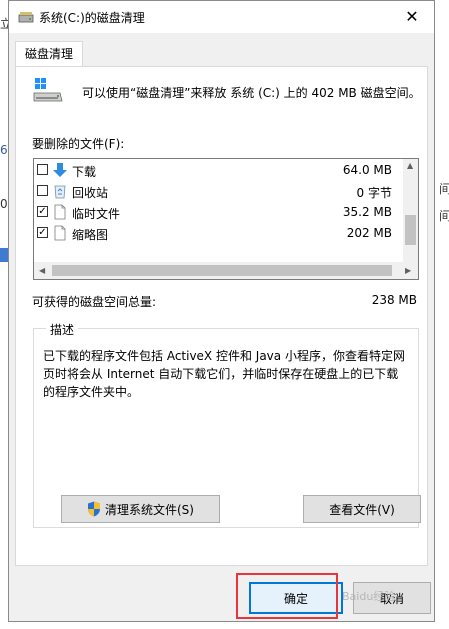  Describe the element at coordinates (367, 170) in the screenshot. I see `item-size: 64.0 MB` at that location.